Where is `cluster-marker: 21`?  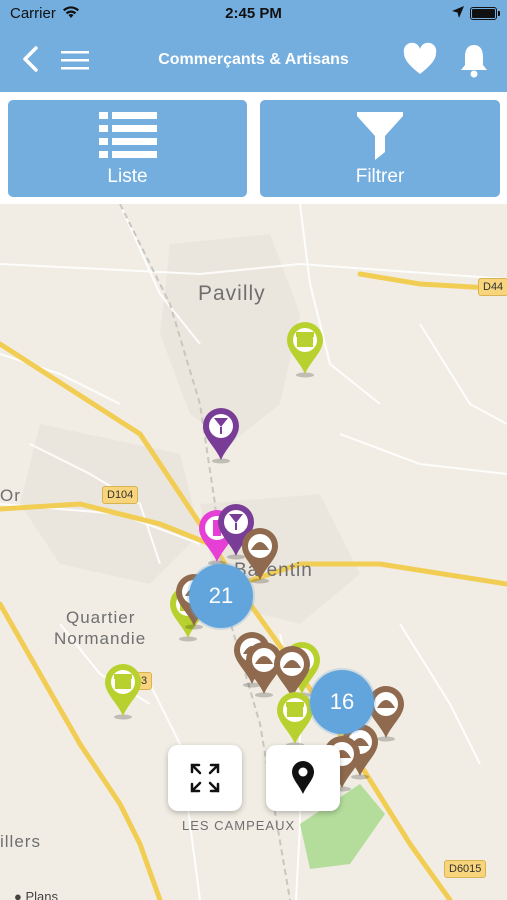
cluster-marker: 21 is located at coordinates (221, 596).